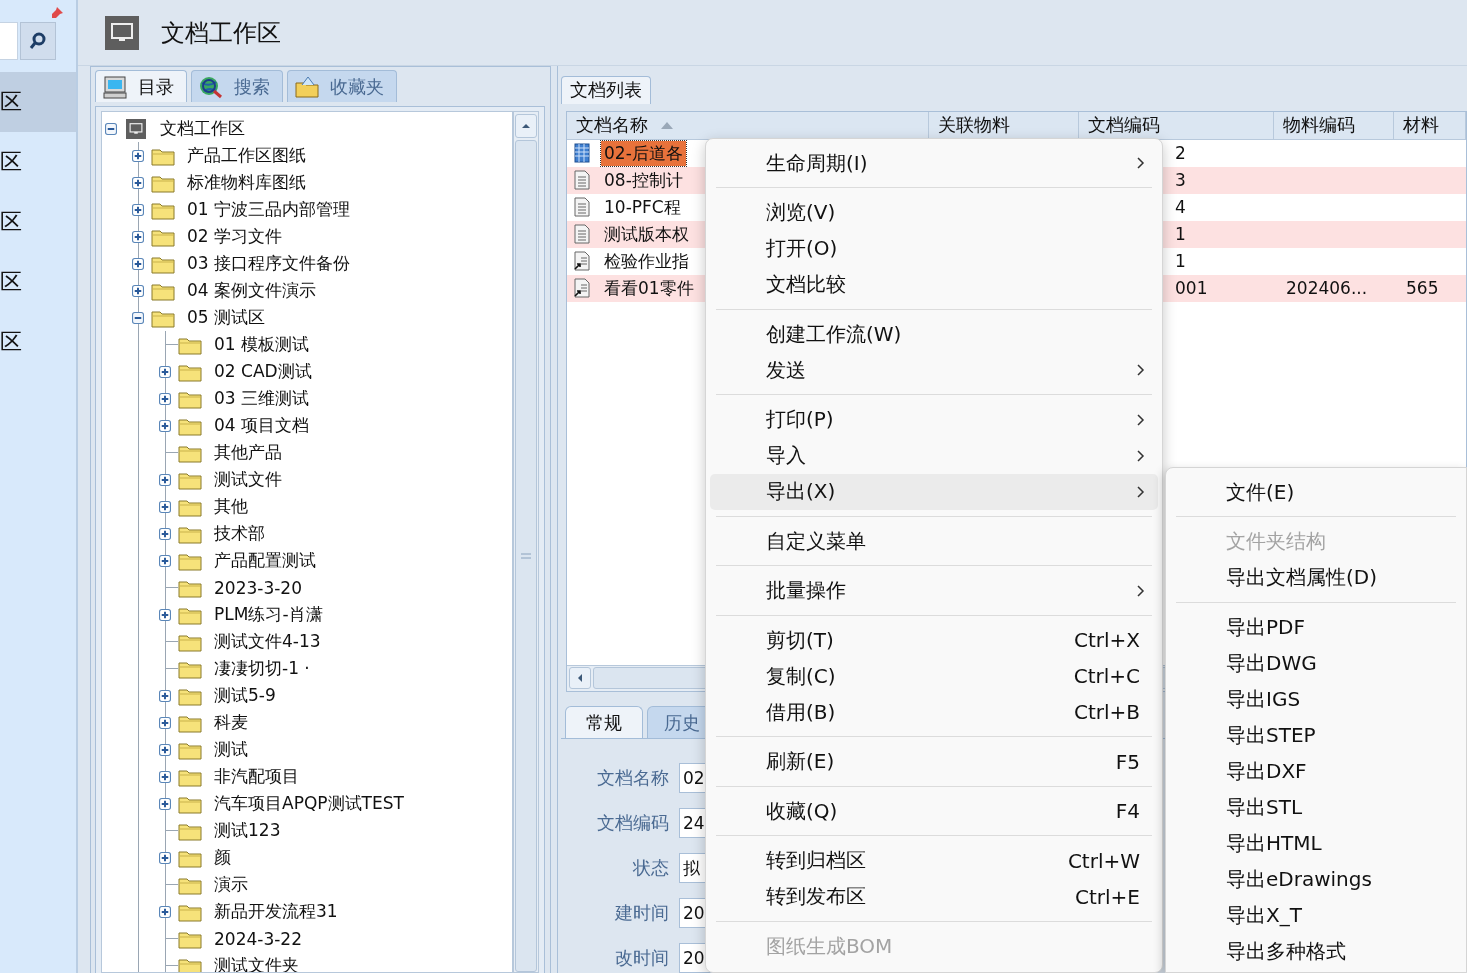 The width and height of the screenshot is (1467, 973). I want to click on menu-item: 导出X_T, so click(1316, 915).